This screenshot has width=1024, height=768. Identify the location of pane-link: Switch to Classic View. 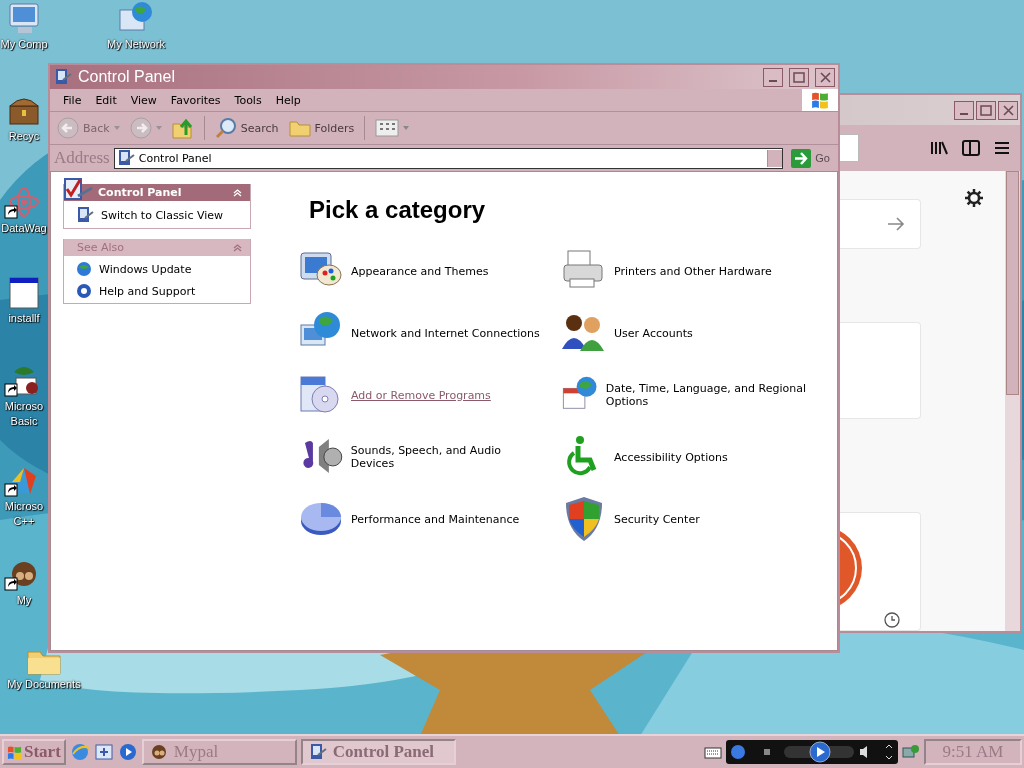
(159, 215).